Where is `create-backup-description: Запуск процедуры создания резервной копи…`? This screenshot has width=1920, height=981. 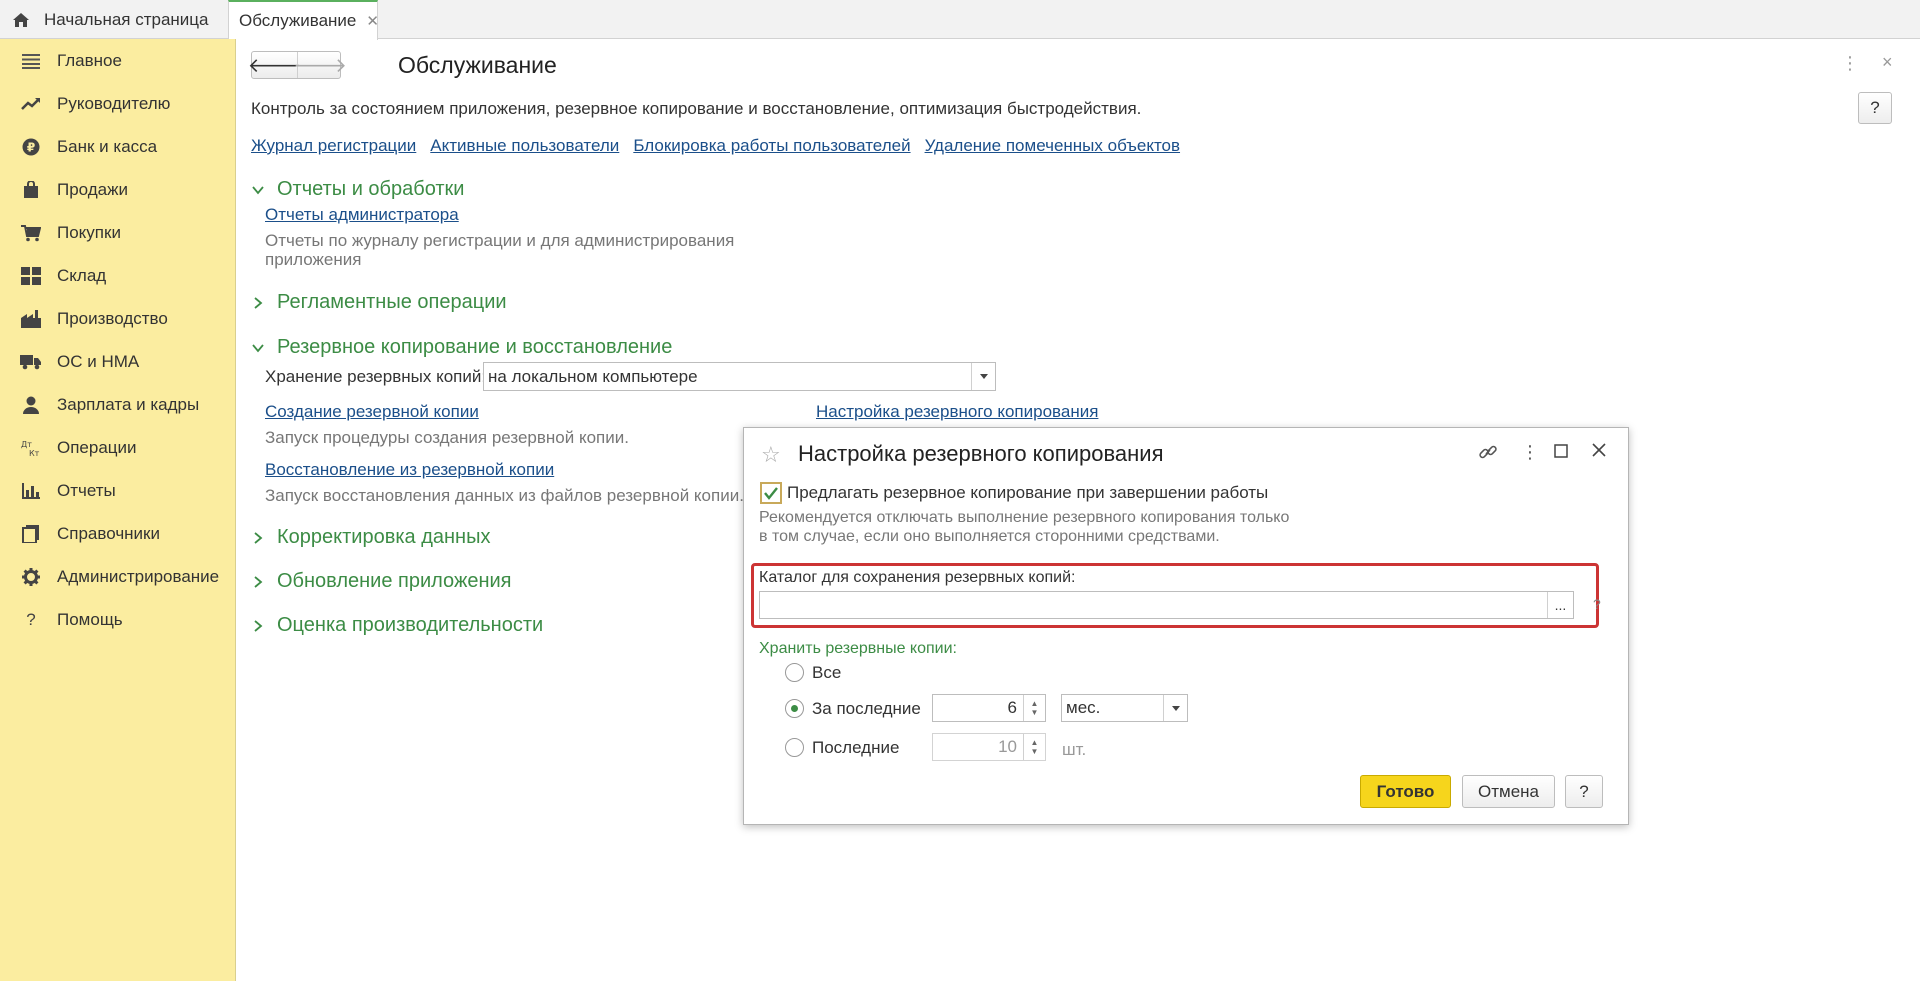 create-backup-description: Запуск процедуры создания резервной копи… is located at coordinates (447, 437).